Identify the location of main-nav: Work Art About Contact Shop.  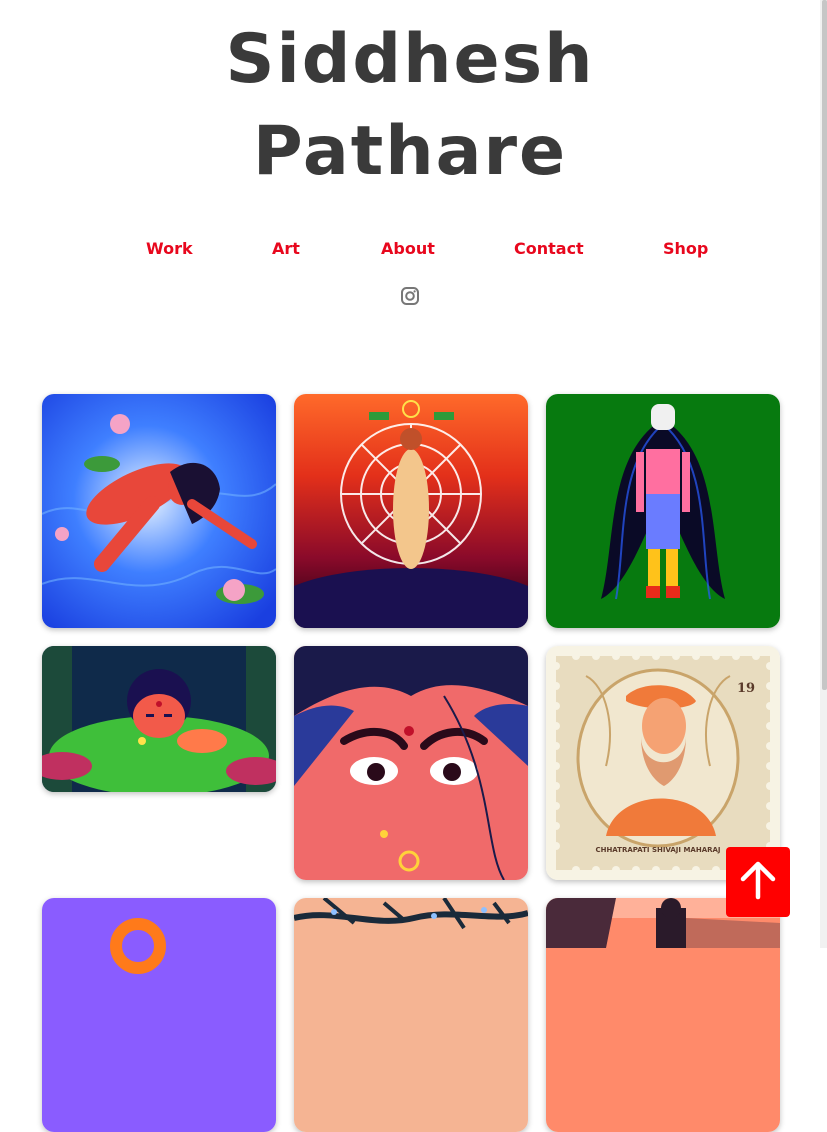
(413, 250).